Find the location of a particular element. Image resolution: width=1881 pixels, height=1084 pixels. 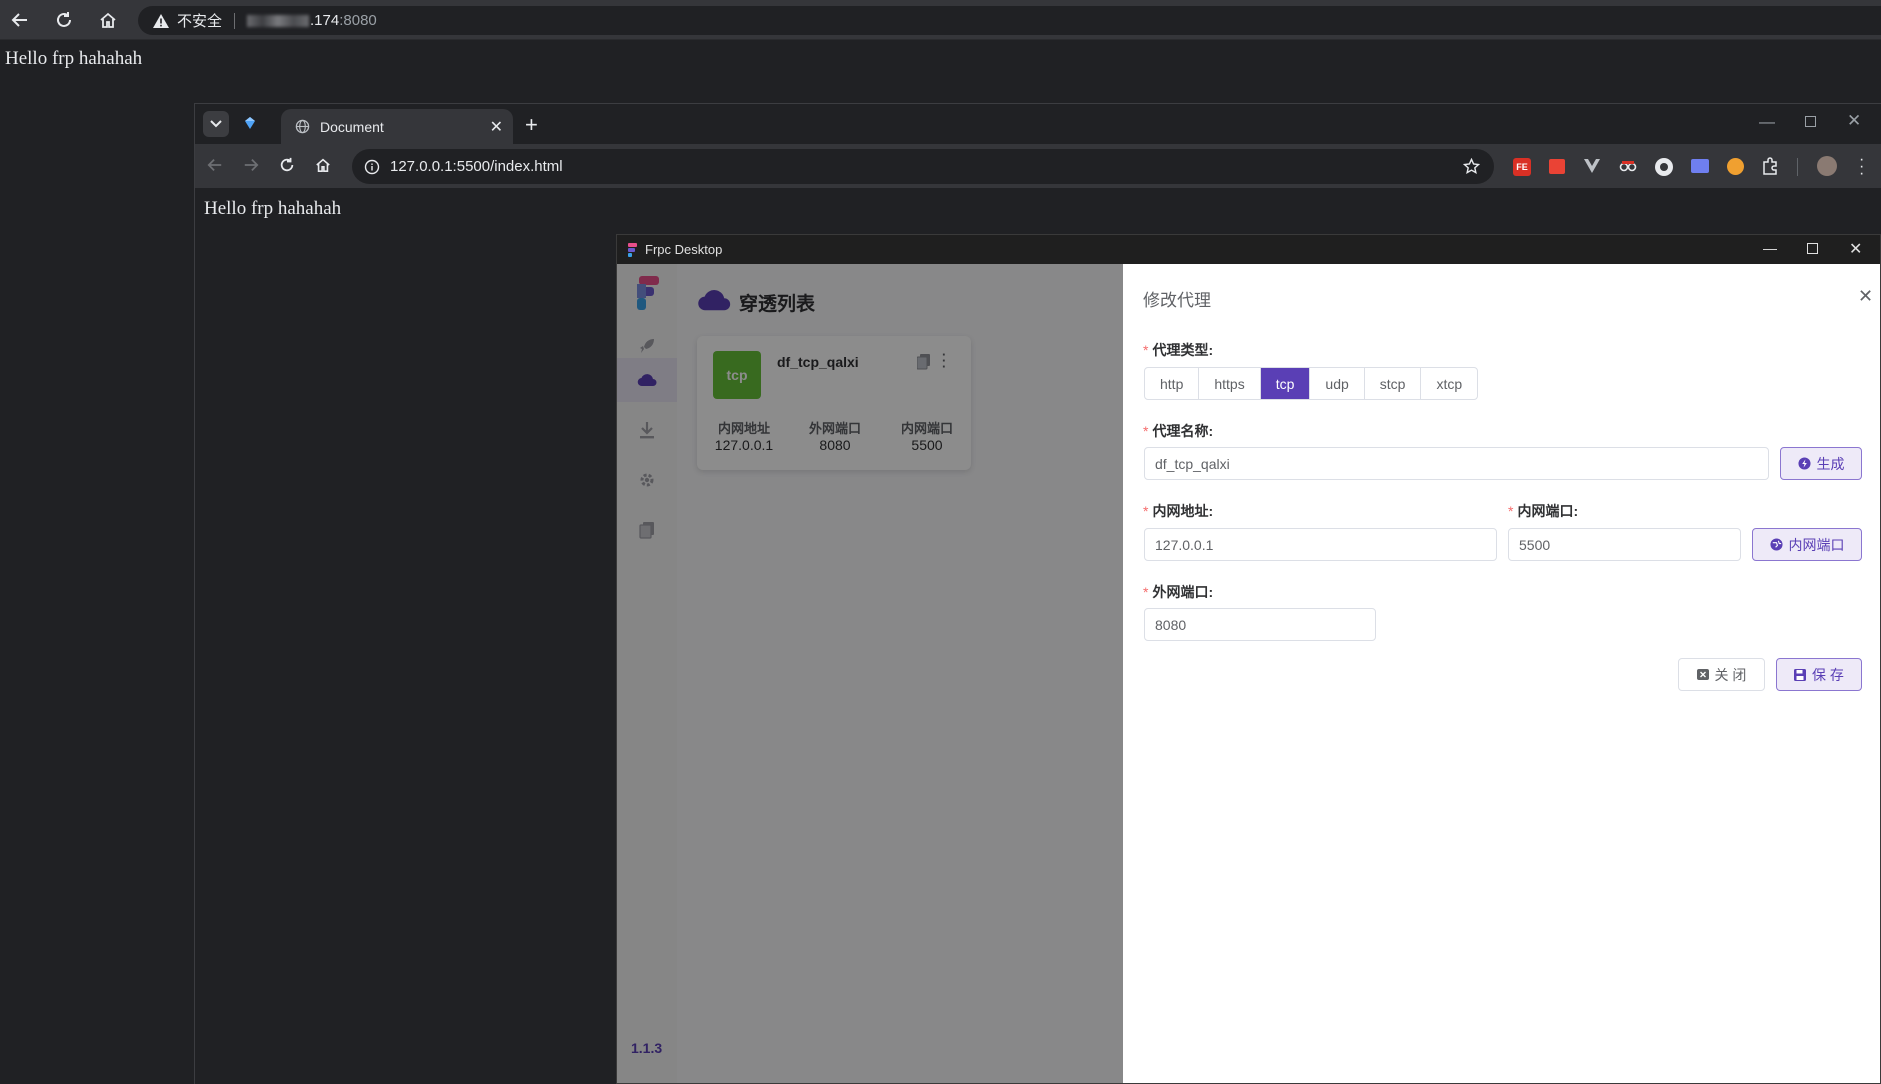

menu-dots-icon: · · · is located at coordinates (1861, 167).